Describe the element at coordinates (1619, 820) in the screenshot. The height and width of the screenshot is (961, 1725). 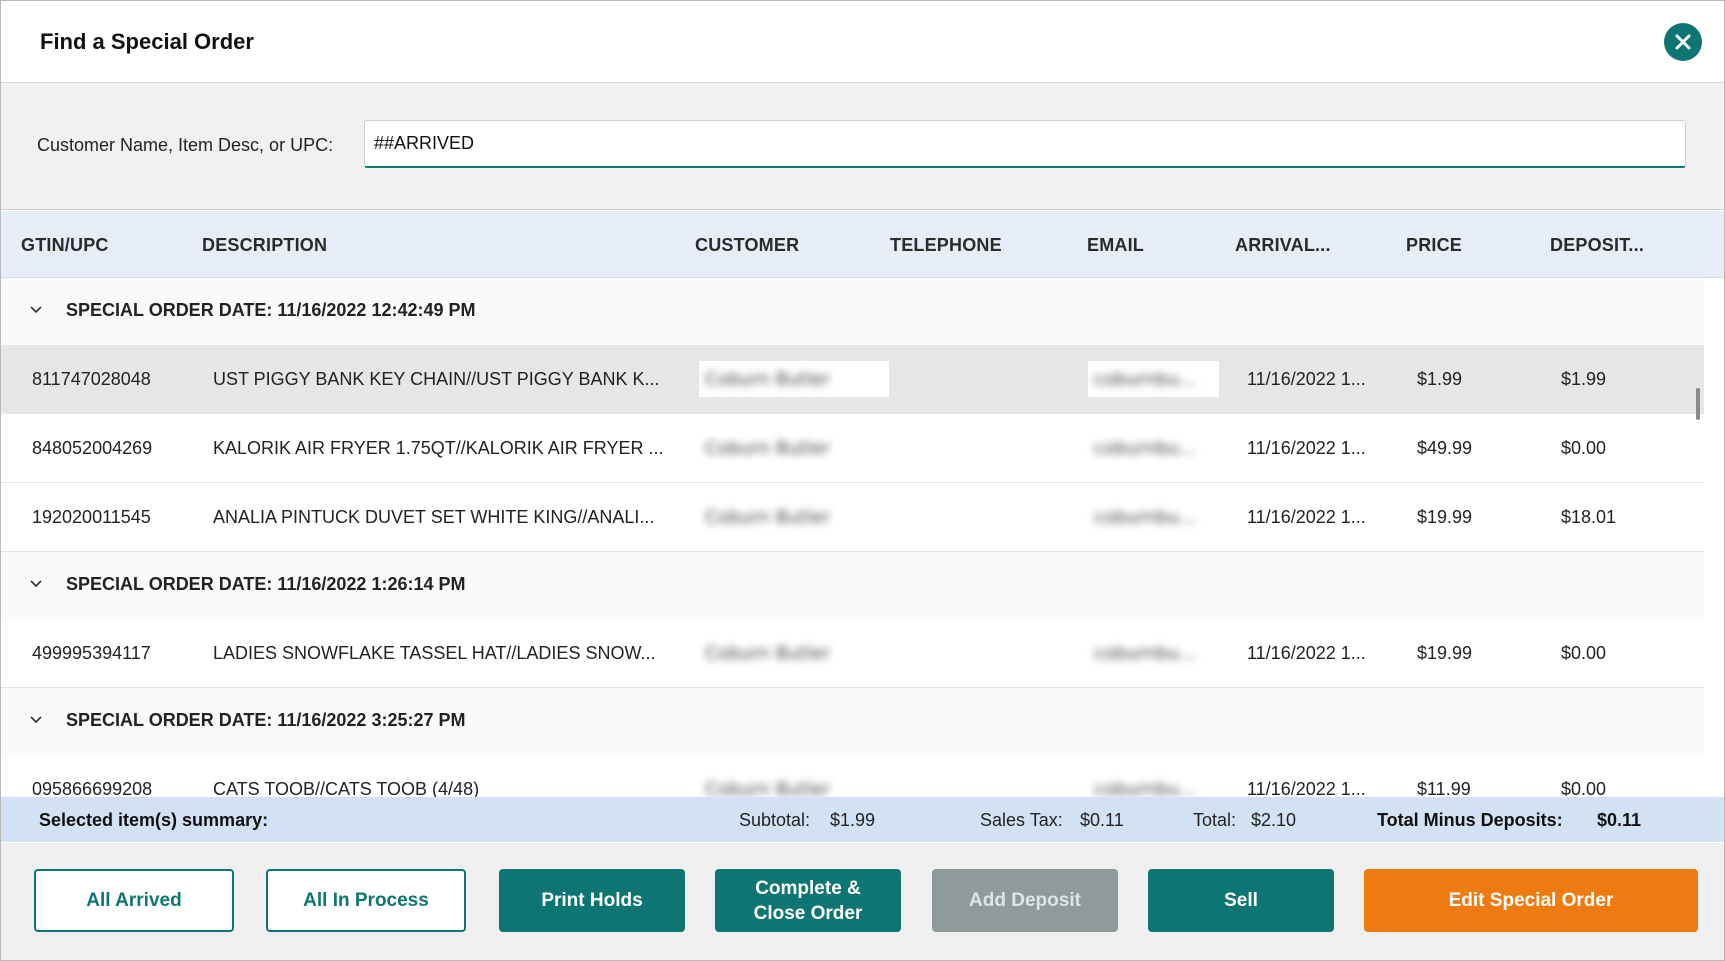
I see `total-minus-deposits-value: $0.11` at that location.